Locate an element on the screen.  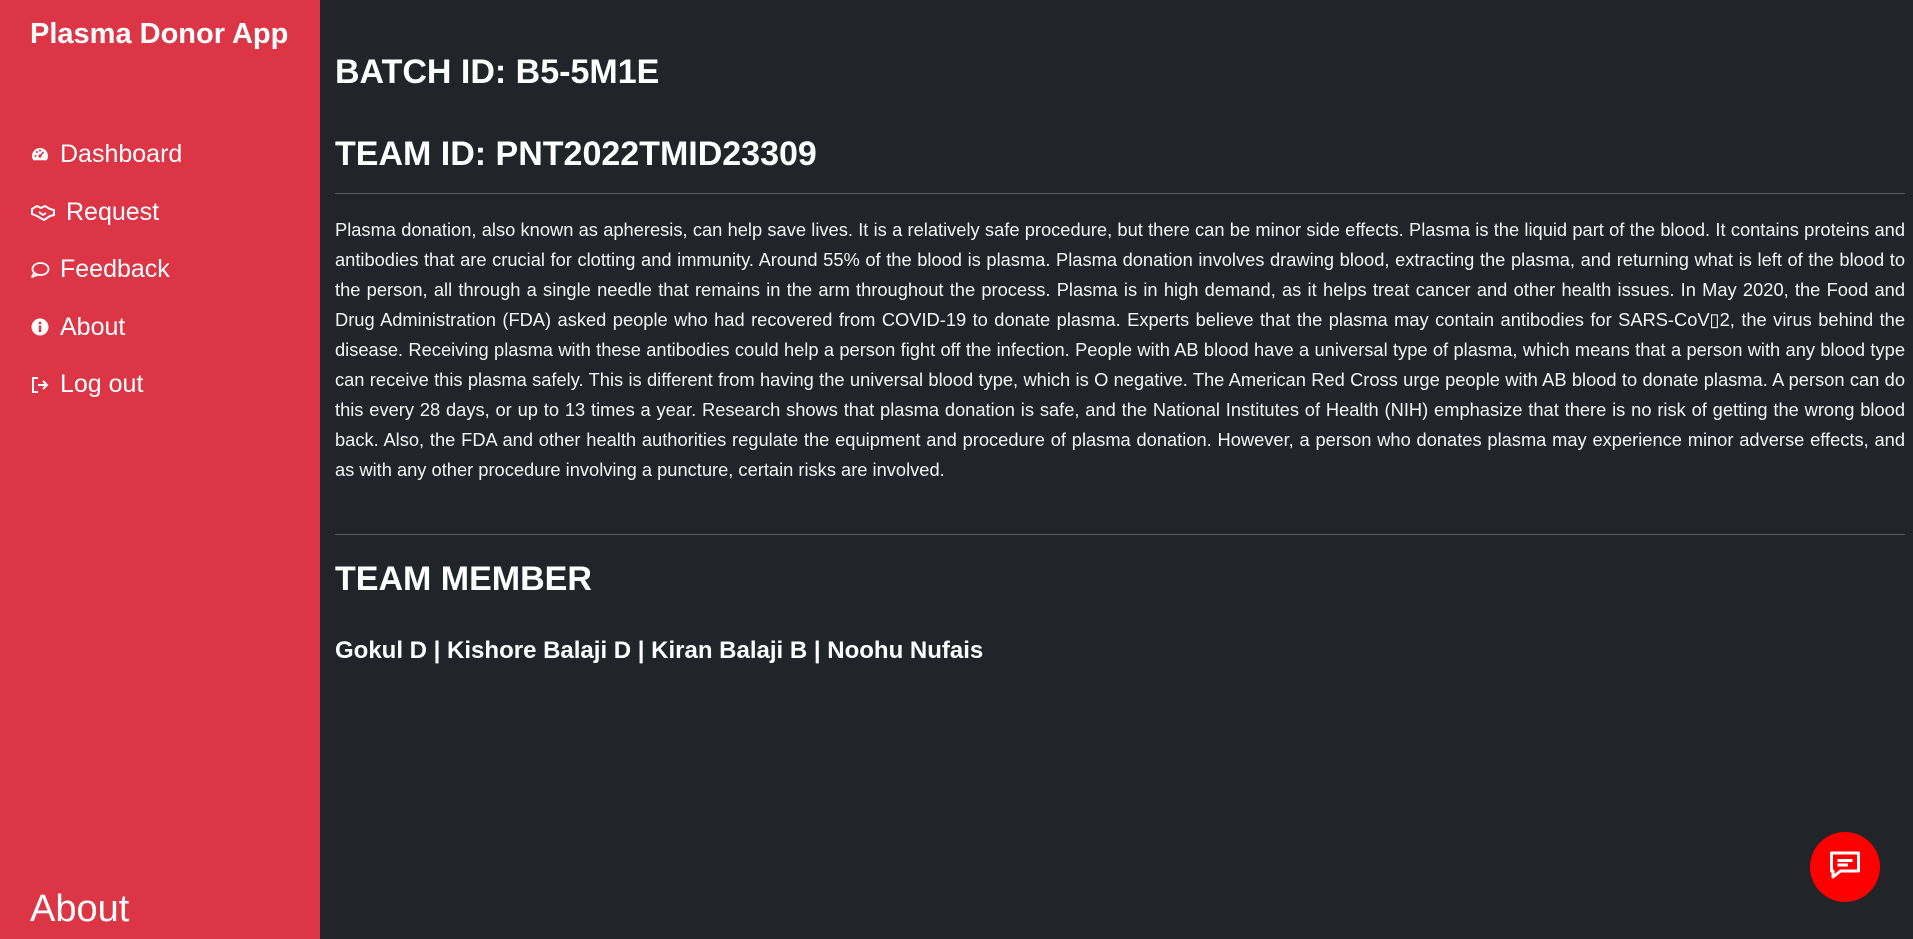
sidebar-item-dashboard: Dashboard is located at coordinates (106, 155).